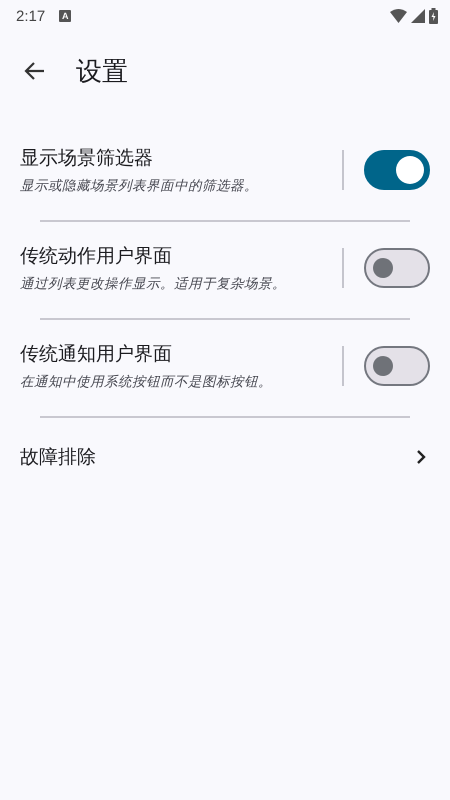 This screenshot has height=800, width=450. I want to click on screen-title: 设置, so click(102, 71).